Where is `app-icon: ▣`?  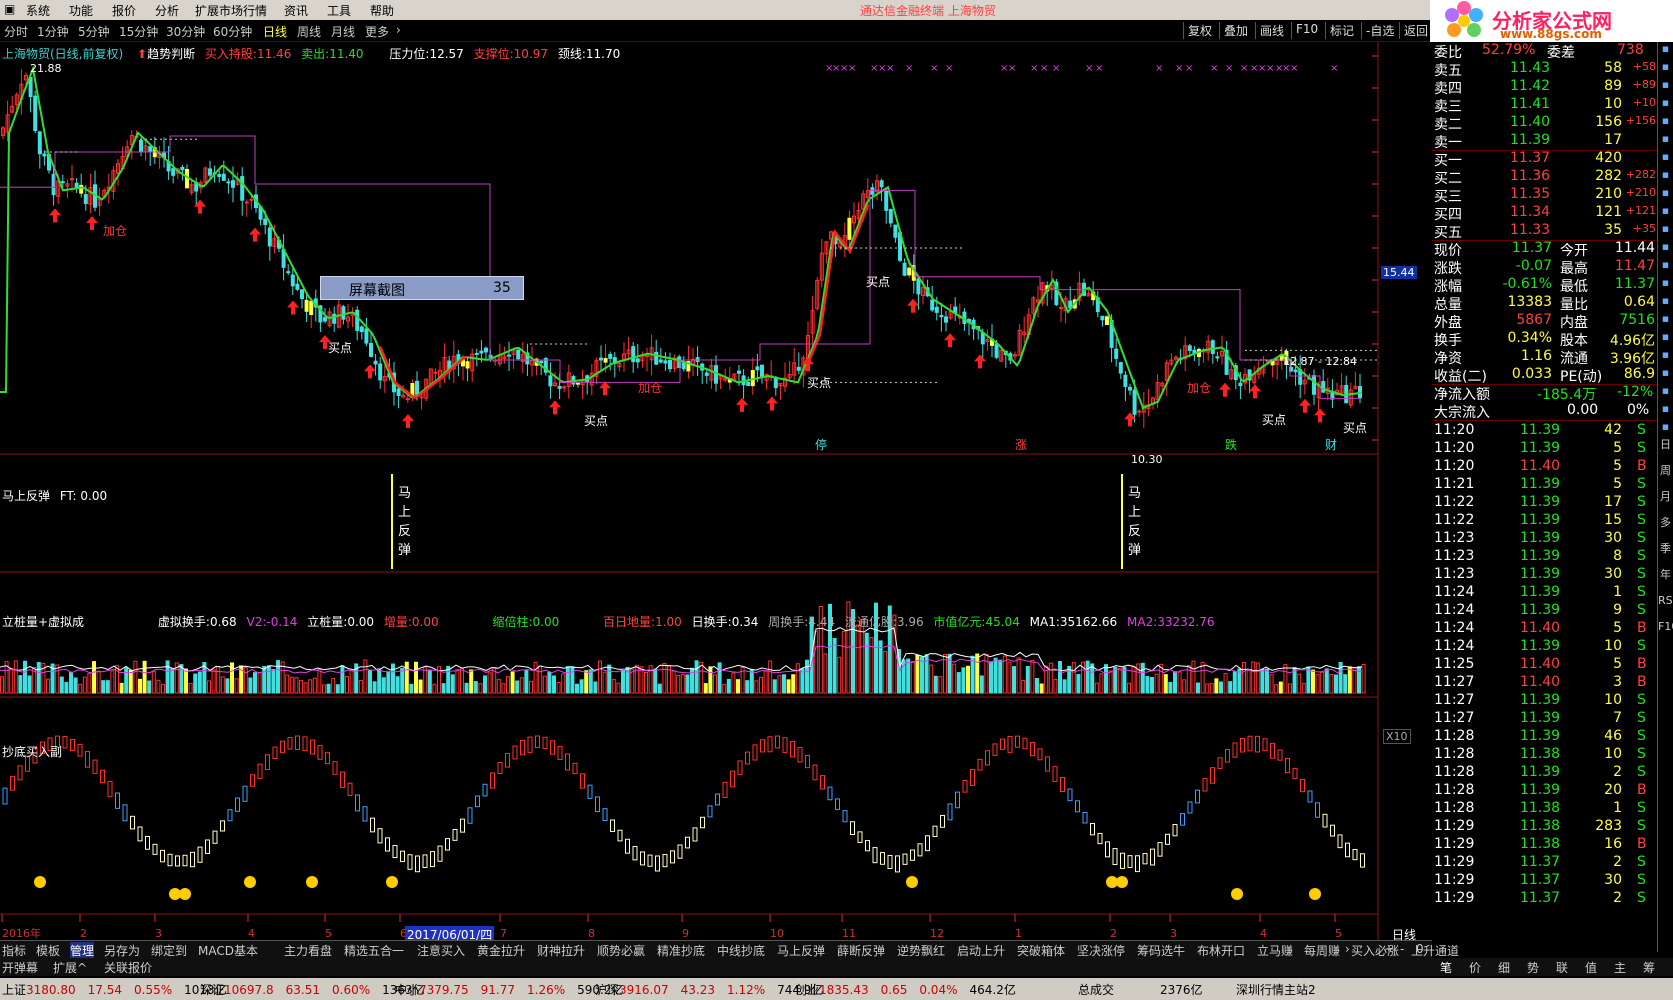
app-icon: ▣ is located at coordinates (9, 9).